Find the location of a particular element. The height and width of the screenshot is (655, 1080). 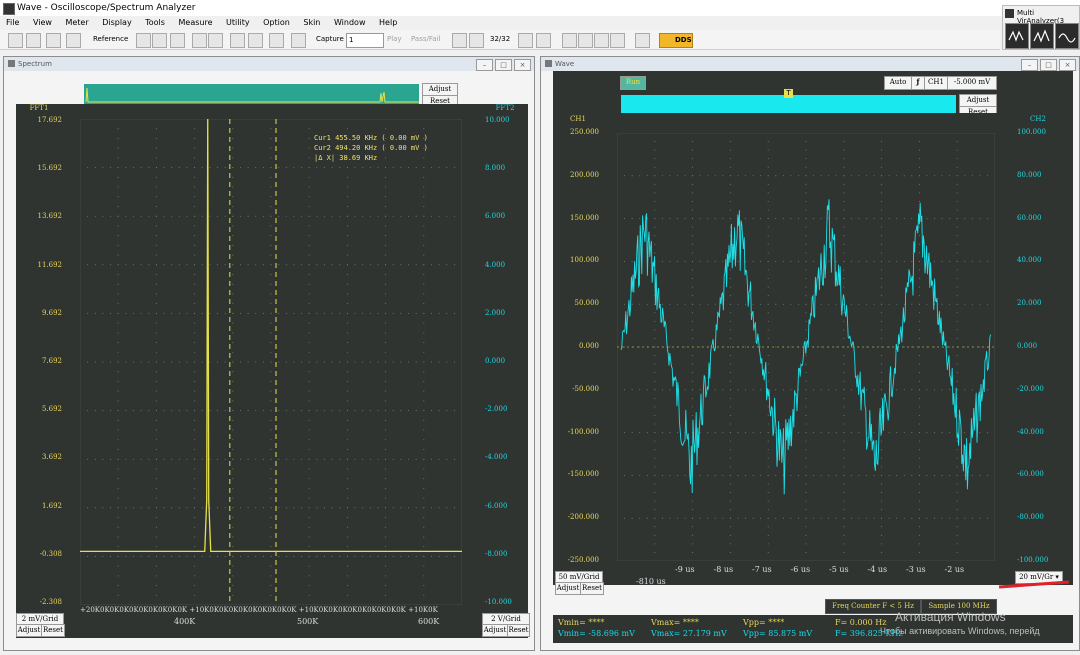

multi-viranalyzer-panel: Multi VirAnalyzer(3 is located at coordinates (1041, 27).